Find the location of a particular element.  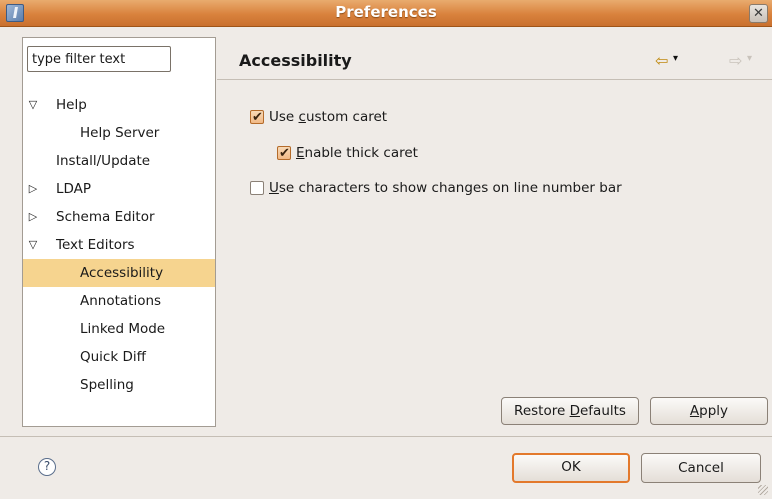

title-bar: Preferences ✕ is located at coordinates (386, 13).